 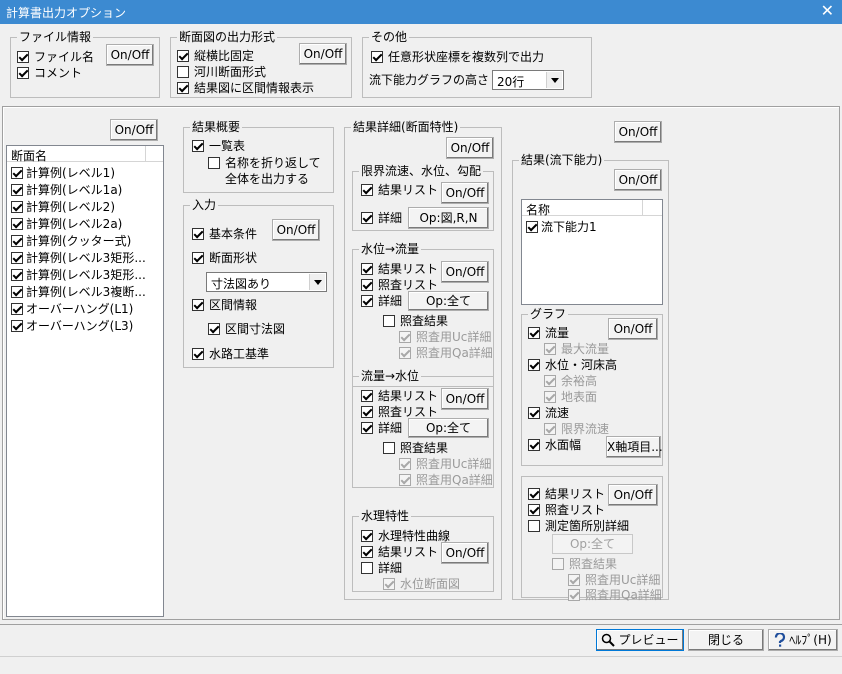 I want to click on input-onoff-button: On/Off, so click(x=296, y=230).